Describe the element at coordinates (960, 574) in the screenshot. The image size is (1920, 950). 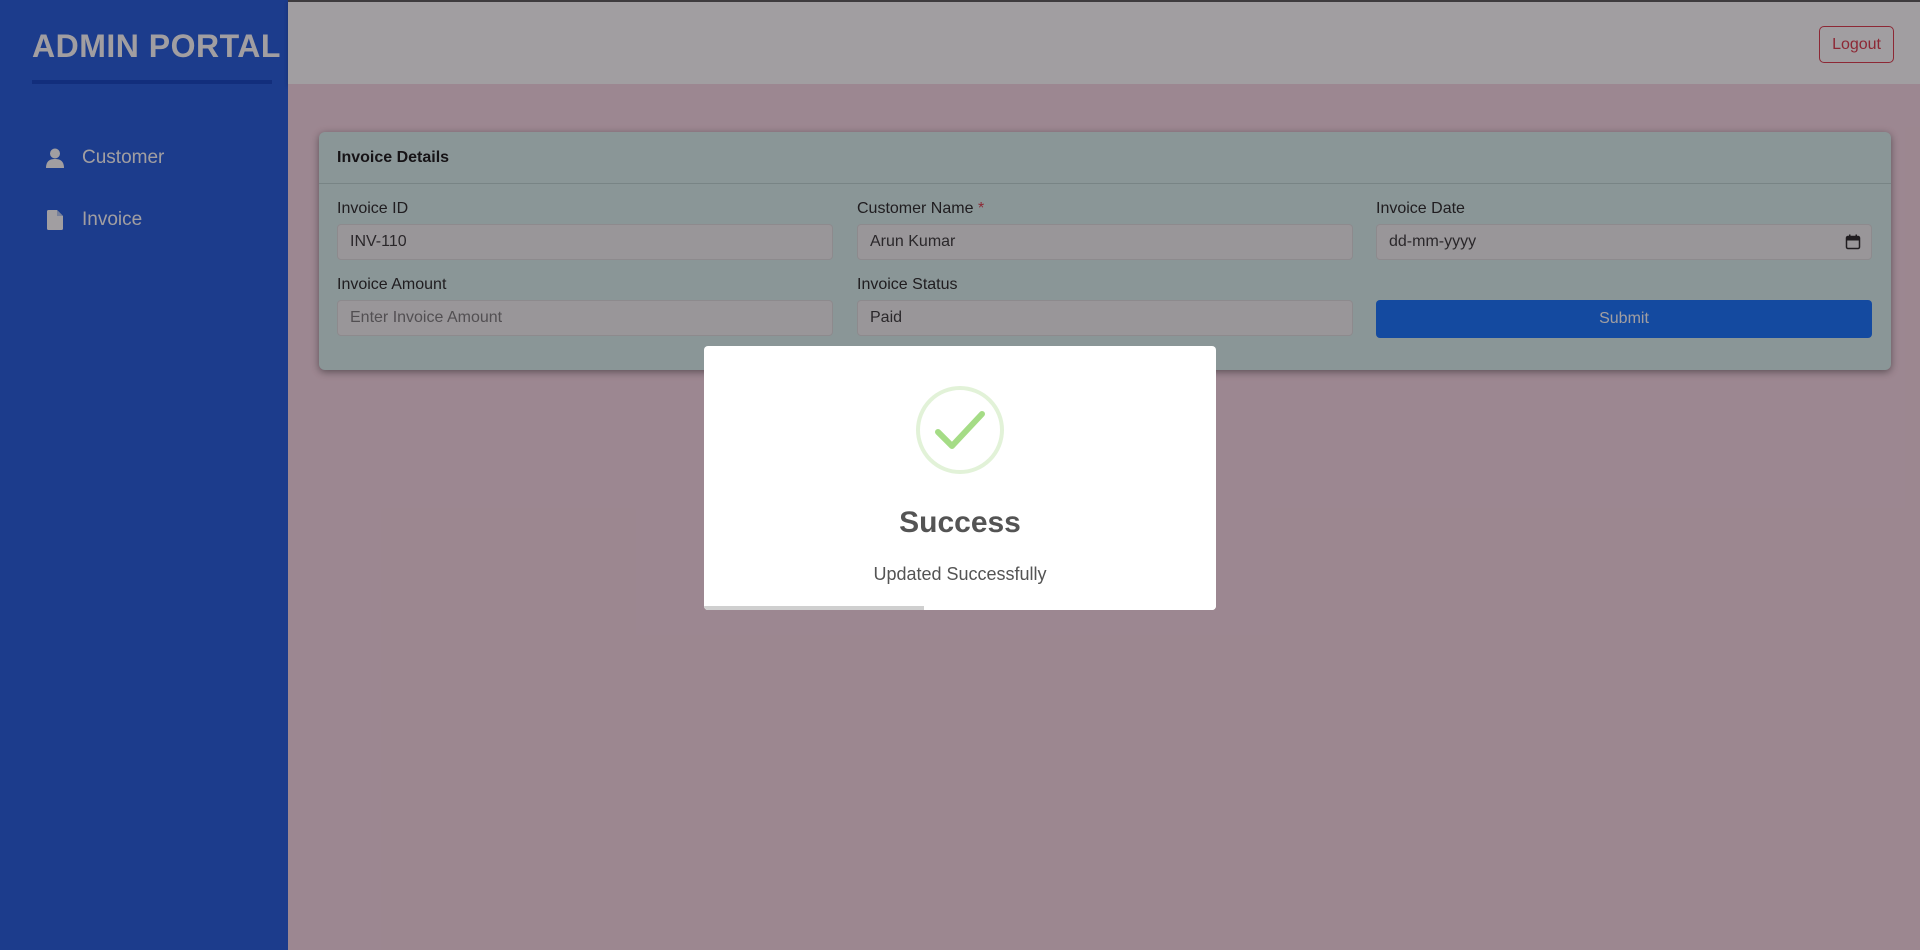
I see `dialog-message: Updated Successfully` at that location.